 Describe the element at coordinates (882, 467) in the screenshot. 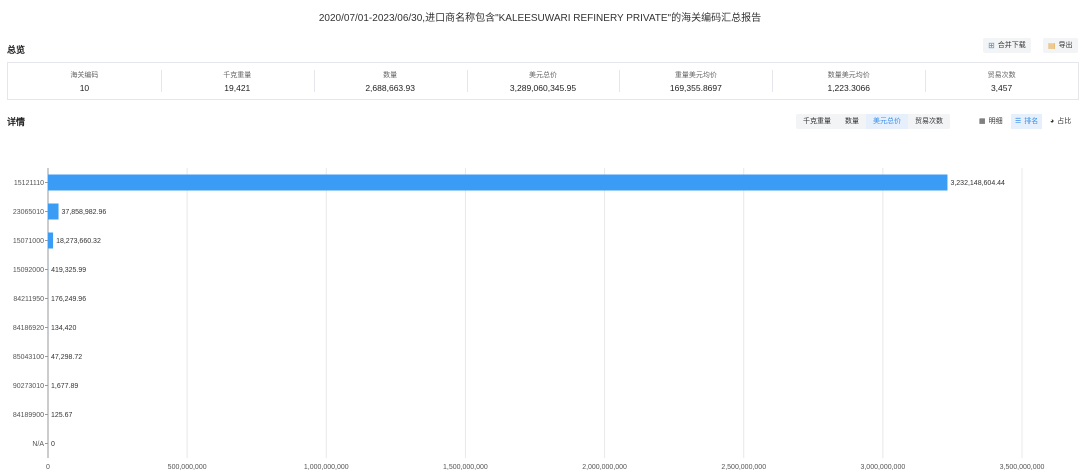

I see `x-tick-label: 3,000,000,000` at that location.